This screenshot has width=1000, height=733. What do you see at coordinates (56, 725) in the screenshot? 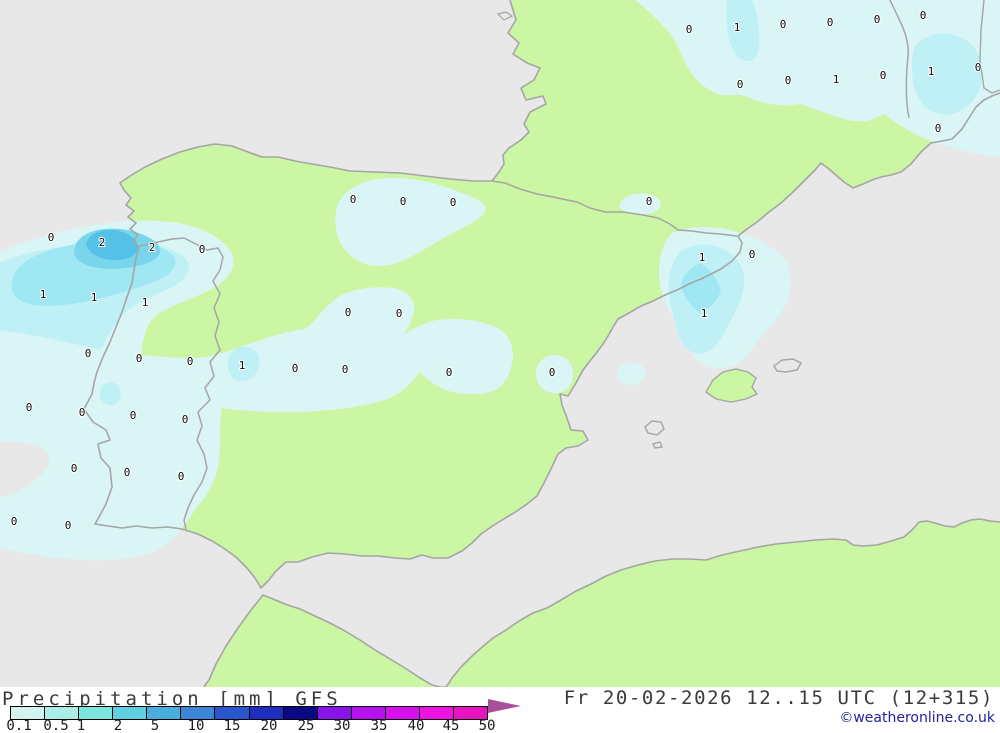
I see `colorbar-tick-0.5: 0.5` at bounding box center [56, 725].